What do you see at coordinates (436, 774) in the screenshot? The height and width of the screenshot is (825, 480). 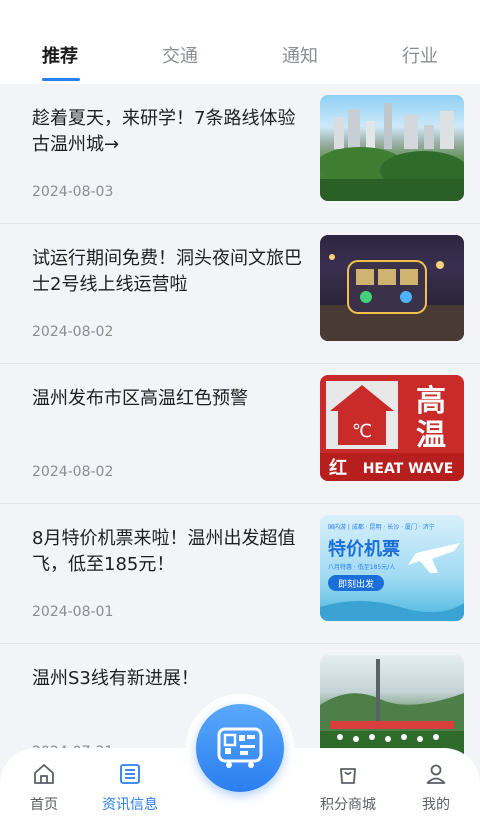 I see `user-icon` at bounding box center [436, 774].